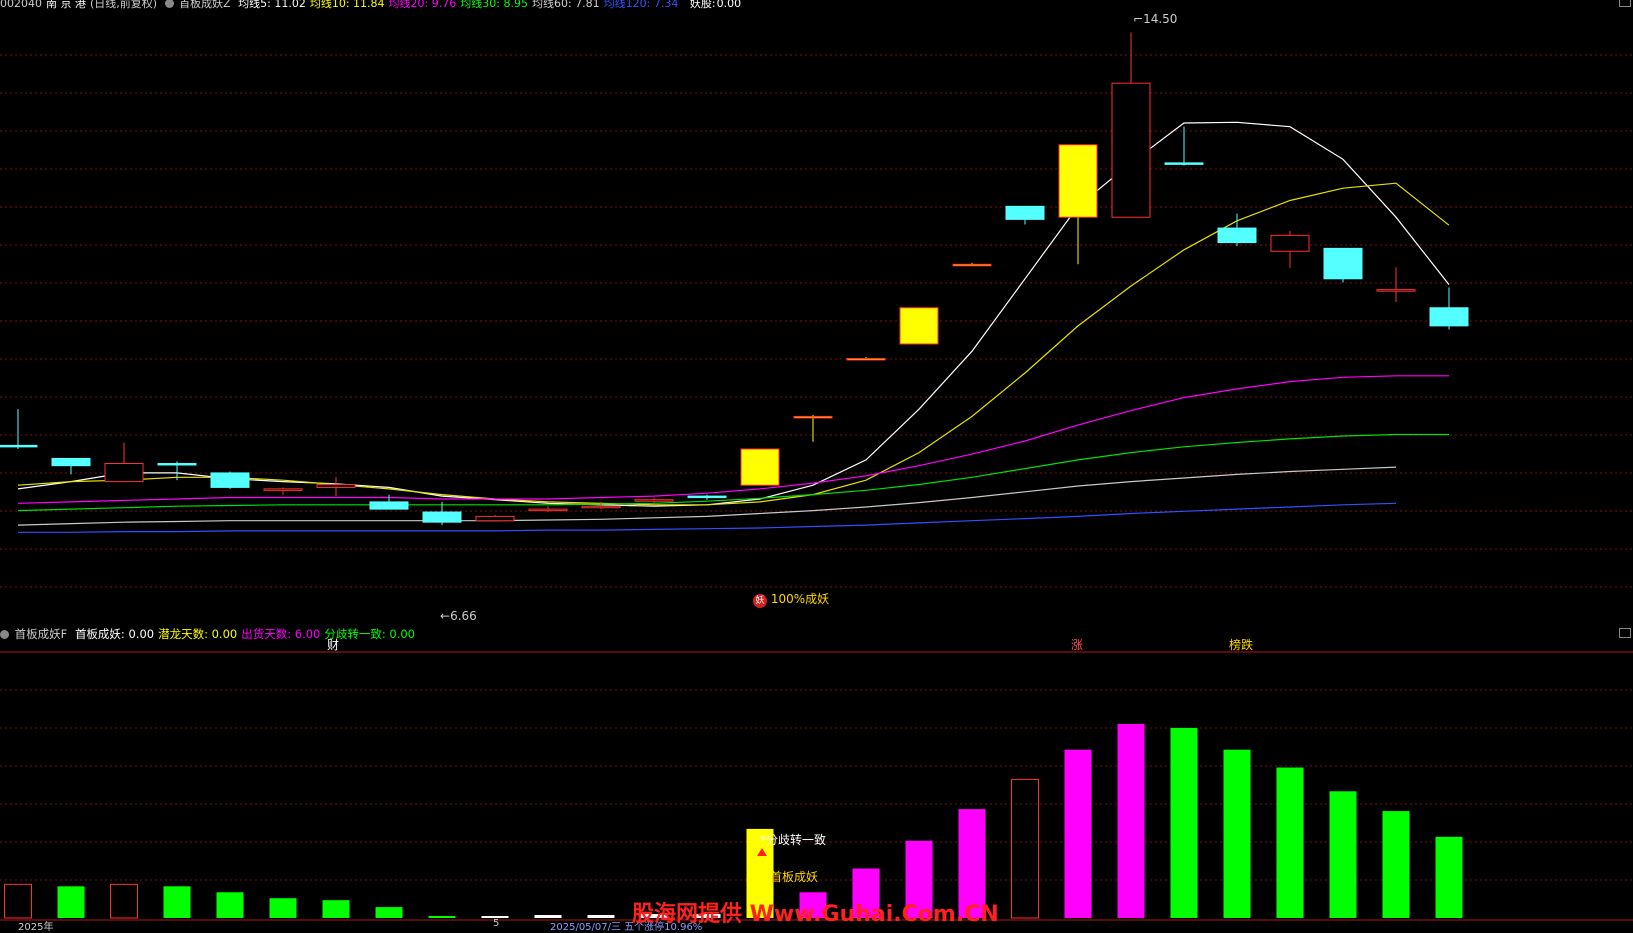 This screenshot has width=1633, height=933. I want to click on low-price-label: ←6.66, so click(458, 616).